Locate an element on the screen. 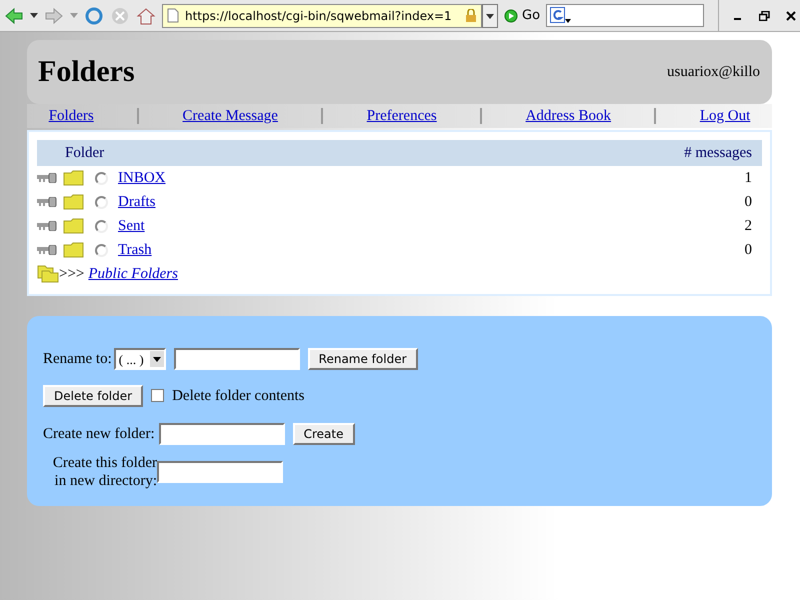 The width and height of the screenshot is (800, 600). column-header: # messages is located at coordinates (718, 153).